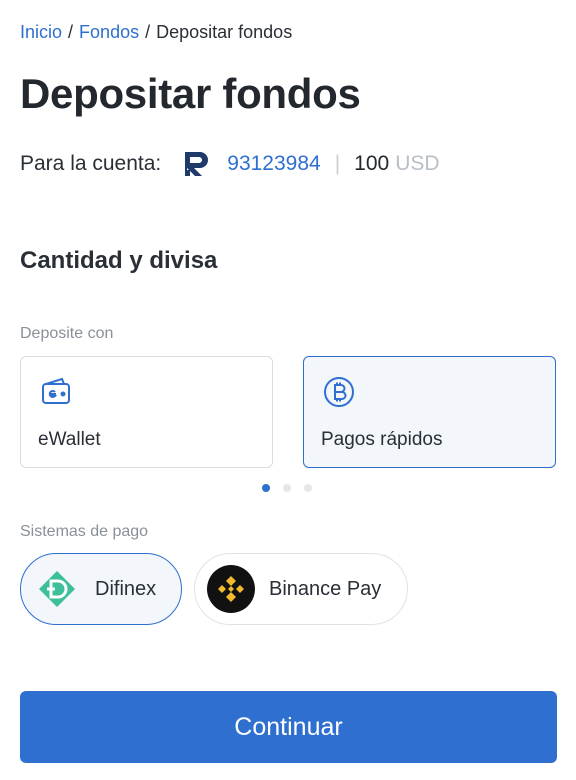 Image resolution: width=576 pixels, height=780 pixels. What do you see at coordinates (231, 589) in the screenshot?
I see `binance-logo-icon` at bounding box center [231, 589].